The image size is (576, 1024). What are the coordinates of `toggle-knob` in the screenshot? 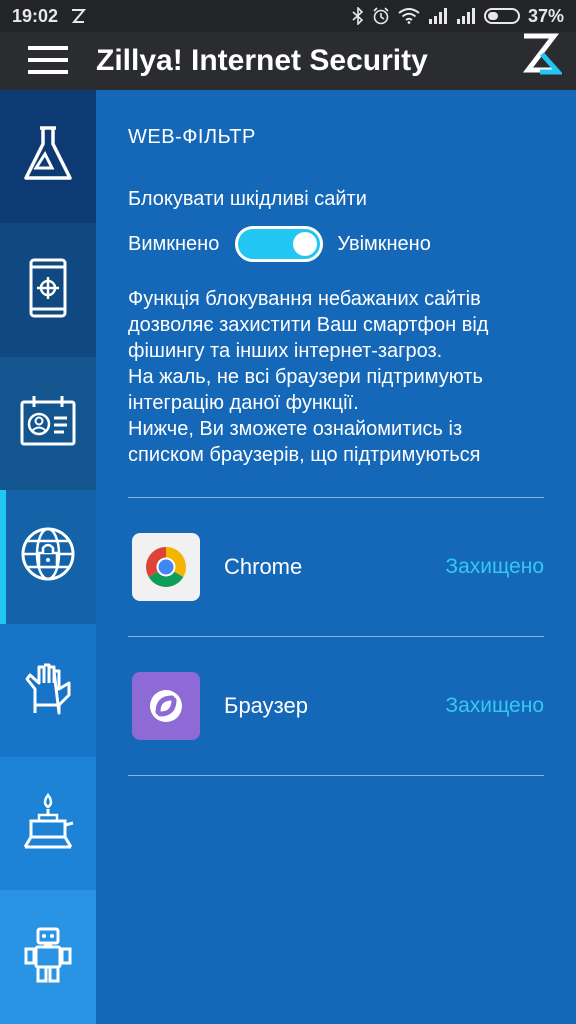 It's located at (305, 244).